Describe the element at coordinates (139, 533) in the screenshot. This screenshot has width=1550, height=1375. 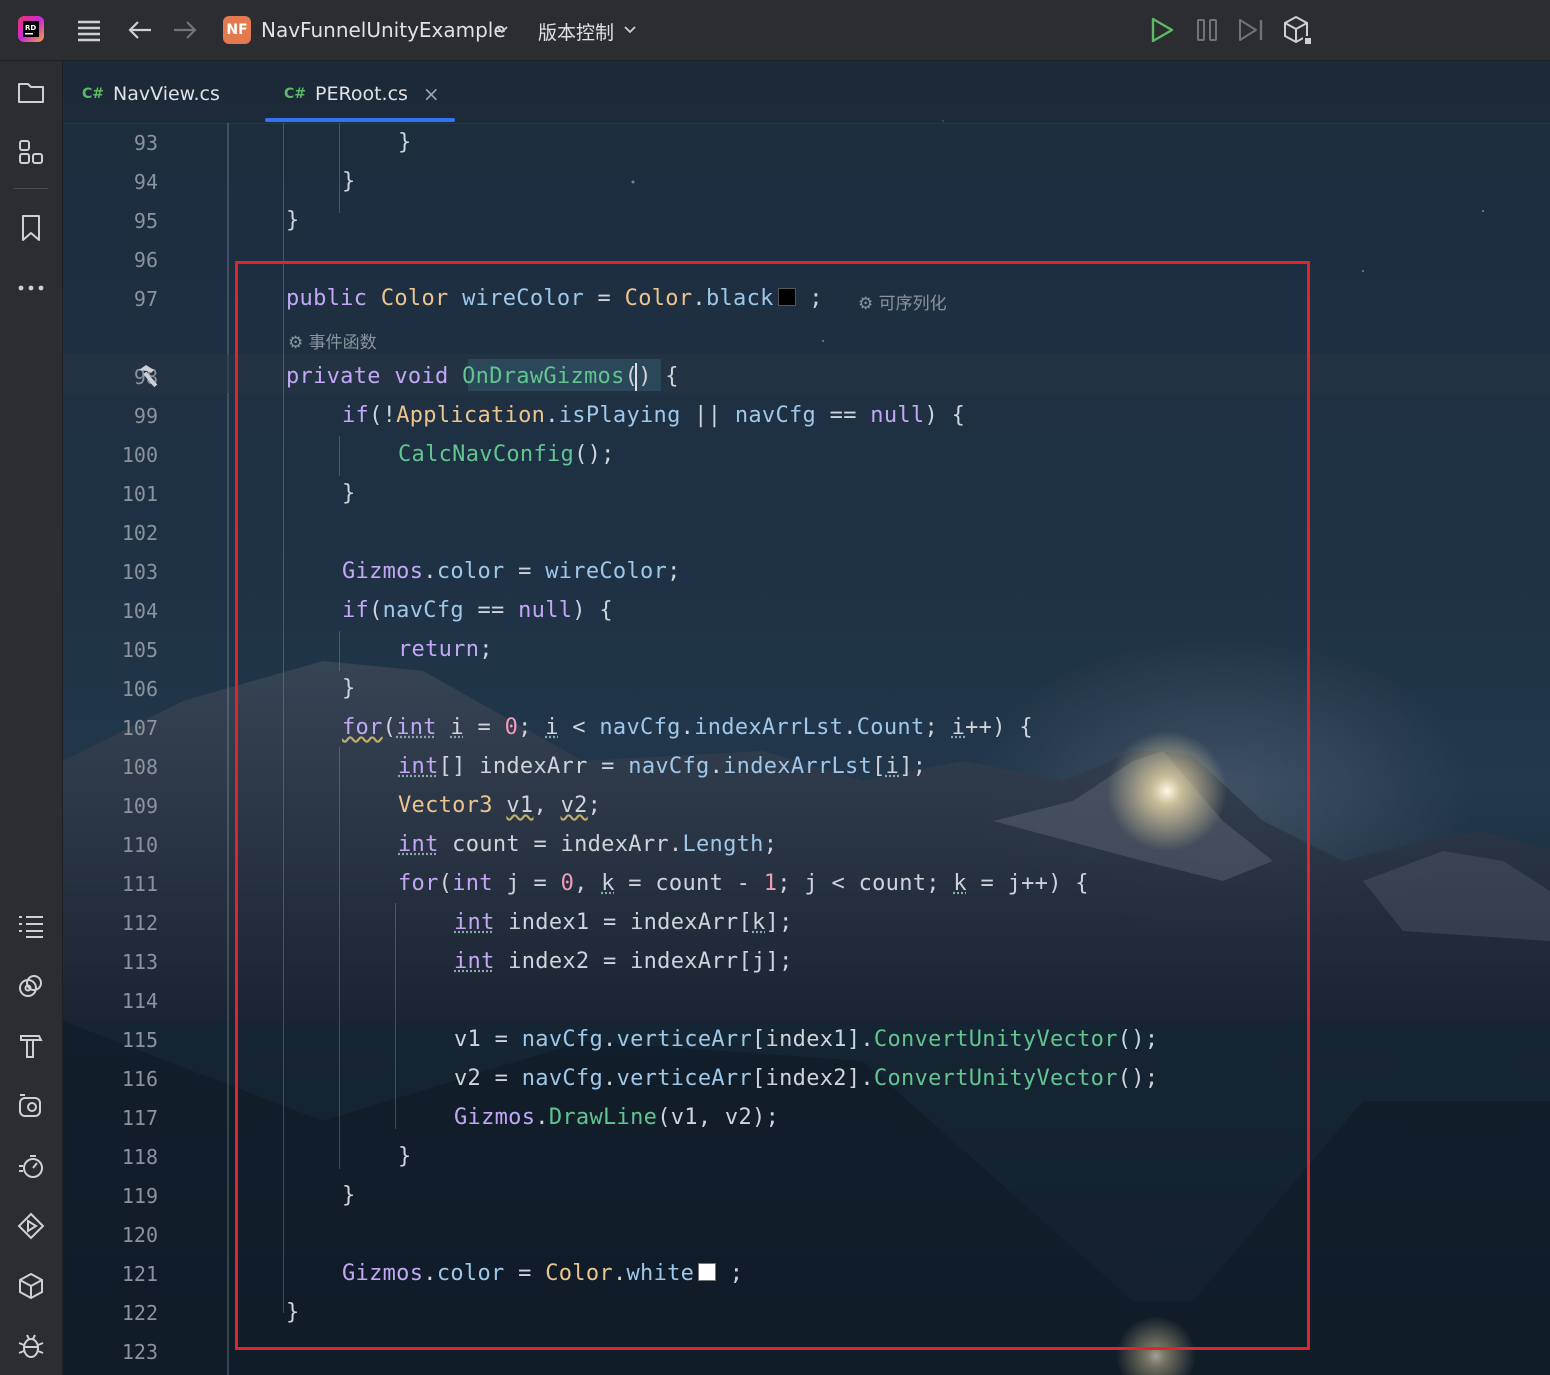
I see `line-number: 102` at that location.